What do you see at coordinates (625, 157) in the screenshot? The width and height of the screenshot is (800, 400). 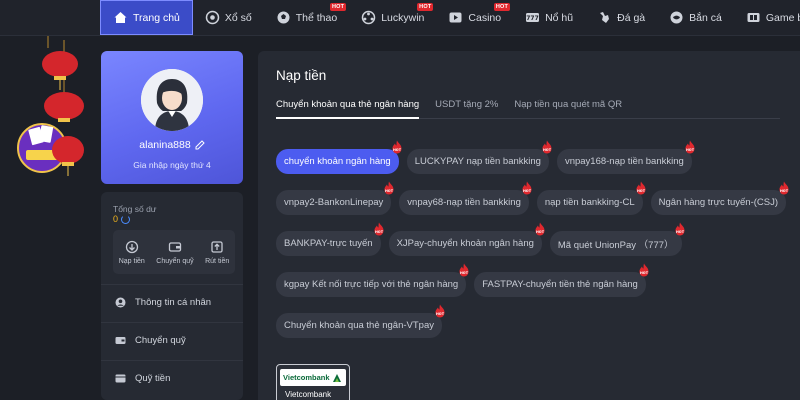 I see `payment-method-option: vnpay168-nạp tiền bankking HOT` at bounding box center [625, 157].